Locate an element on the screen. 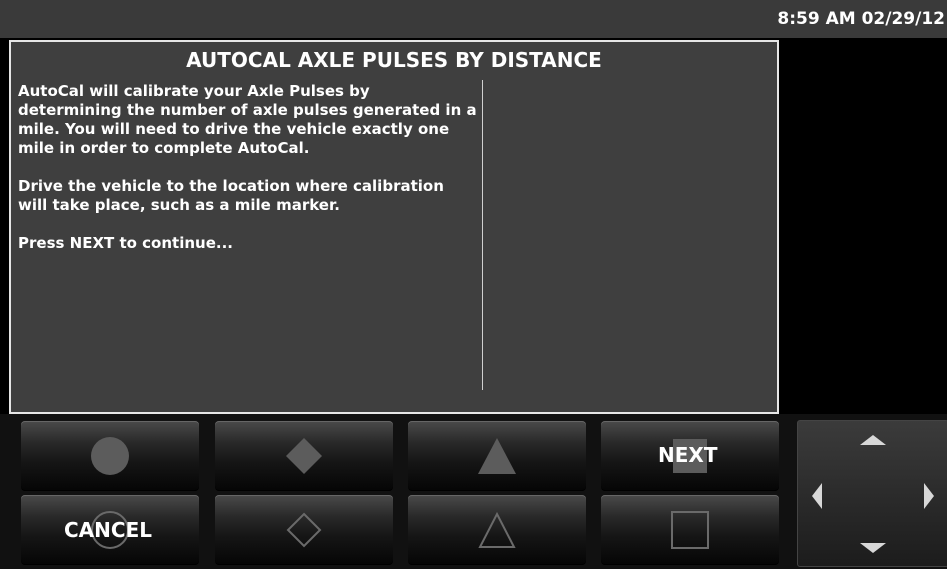  cancel-label: CANCEL is located at coordinates (108, 530).